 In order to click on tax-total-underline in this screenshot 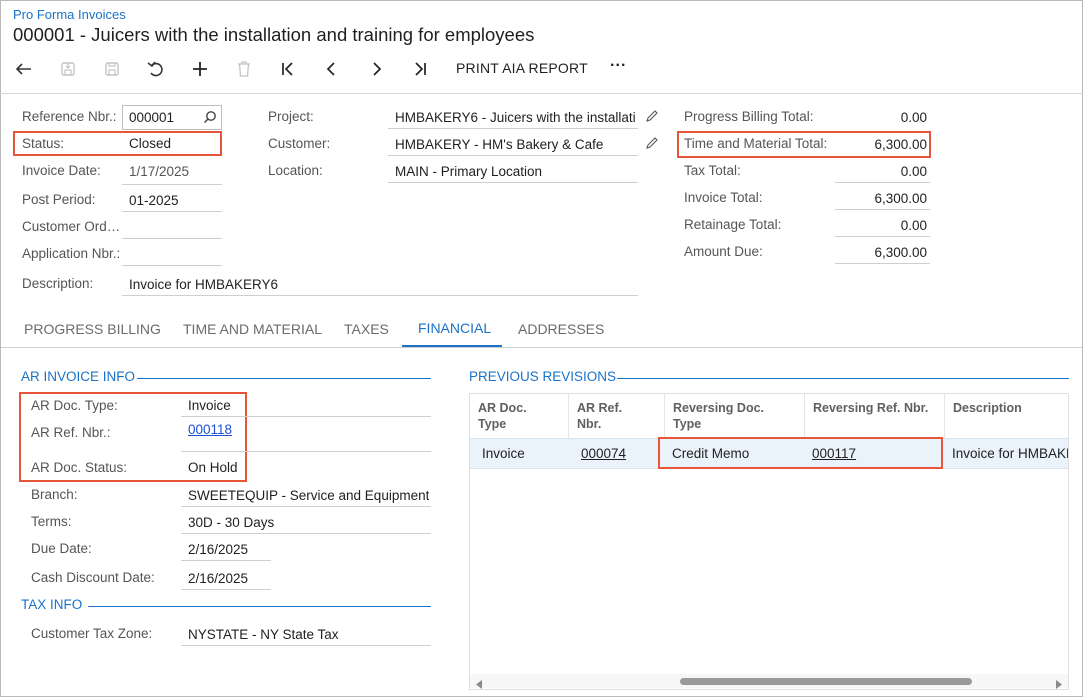, I will do `click(882, 182)`.